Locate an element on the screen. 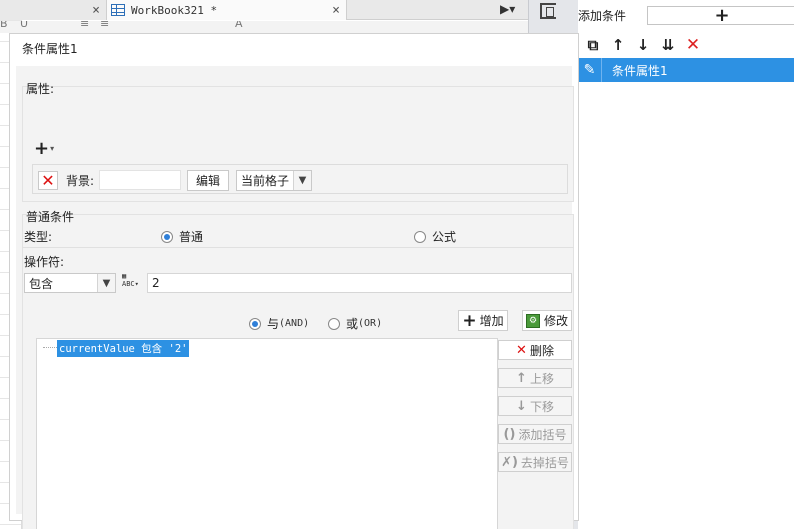 The width and height of the screenshot is (794, 529). bracket-icon: () is located at coordinates (509, 434).